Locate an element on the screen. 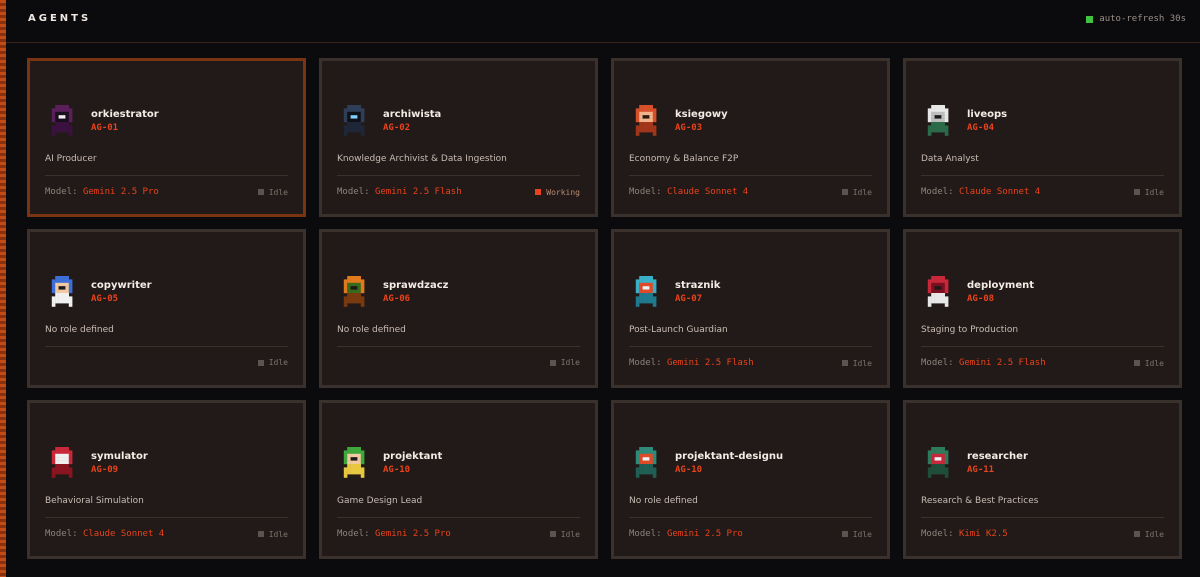 Image resolution: width=1200 pixels, height=577 pixels. agent-role: Data Analyst is located at coordinates (950, 159).